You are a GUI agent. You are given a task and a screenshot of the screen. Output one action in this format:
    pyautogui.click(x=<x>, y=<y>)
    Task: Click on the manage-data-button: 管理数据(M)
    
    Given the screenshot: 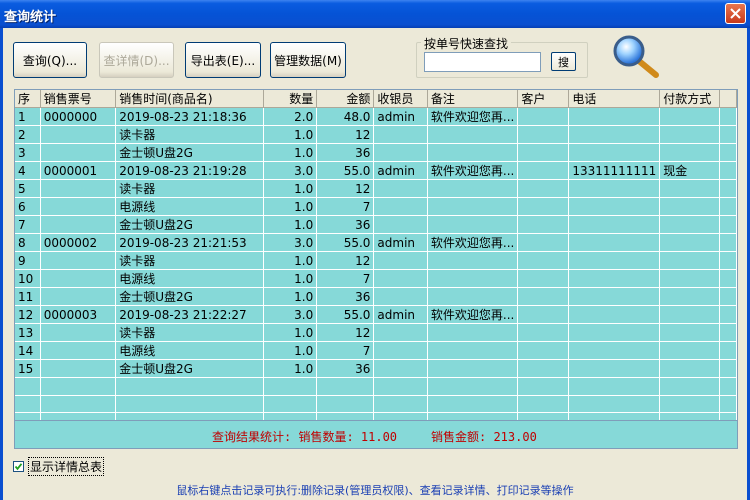 What is the action you would take?
    pyautogui.click(x=308, y=60)
    